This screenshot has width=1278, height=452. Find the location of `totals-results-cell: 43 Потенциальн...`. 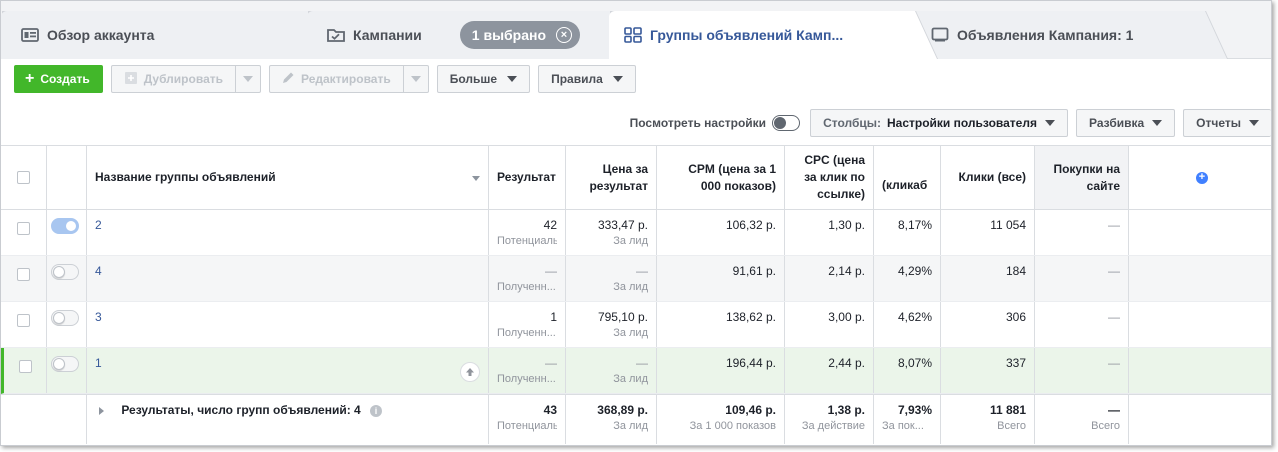

totals-results-cell: 43 Потенциальн... is located at coordinates (527, 419).